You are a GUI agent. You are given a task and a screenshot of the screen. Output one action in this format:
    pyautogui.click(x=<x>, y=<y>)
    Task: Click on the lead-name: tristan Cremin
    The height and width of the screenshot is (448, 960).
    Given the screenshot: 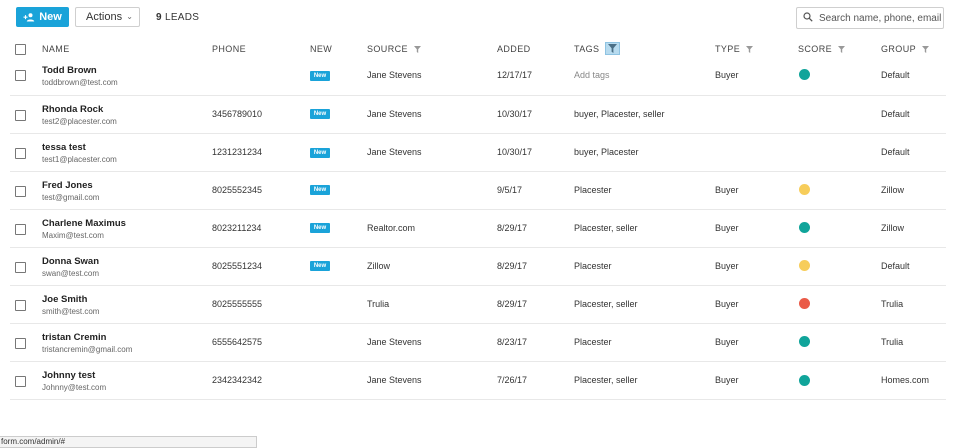 What is the action you would take?
    pyautogui.click(x=74, y=337)
    